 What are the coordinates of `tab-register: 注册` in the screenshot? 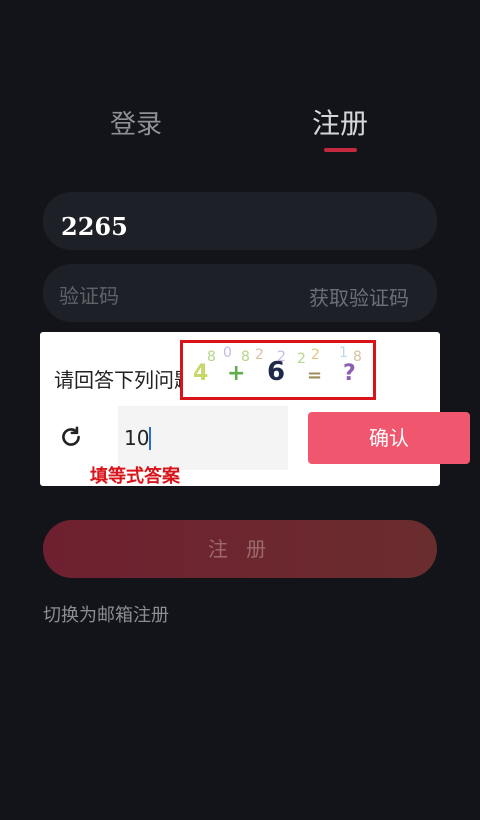 It's located at (340, 122).